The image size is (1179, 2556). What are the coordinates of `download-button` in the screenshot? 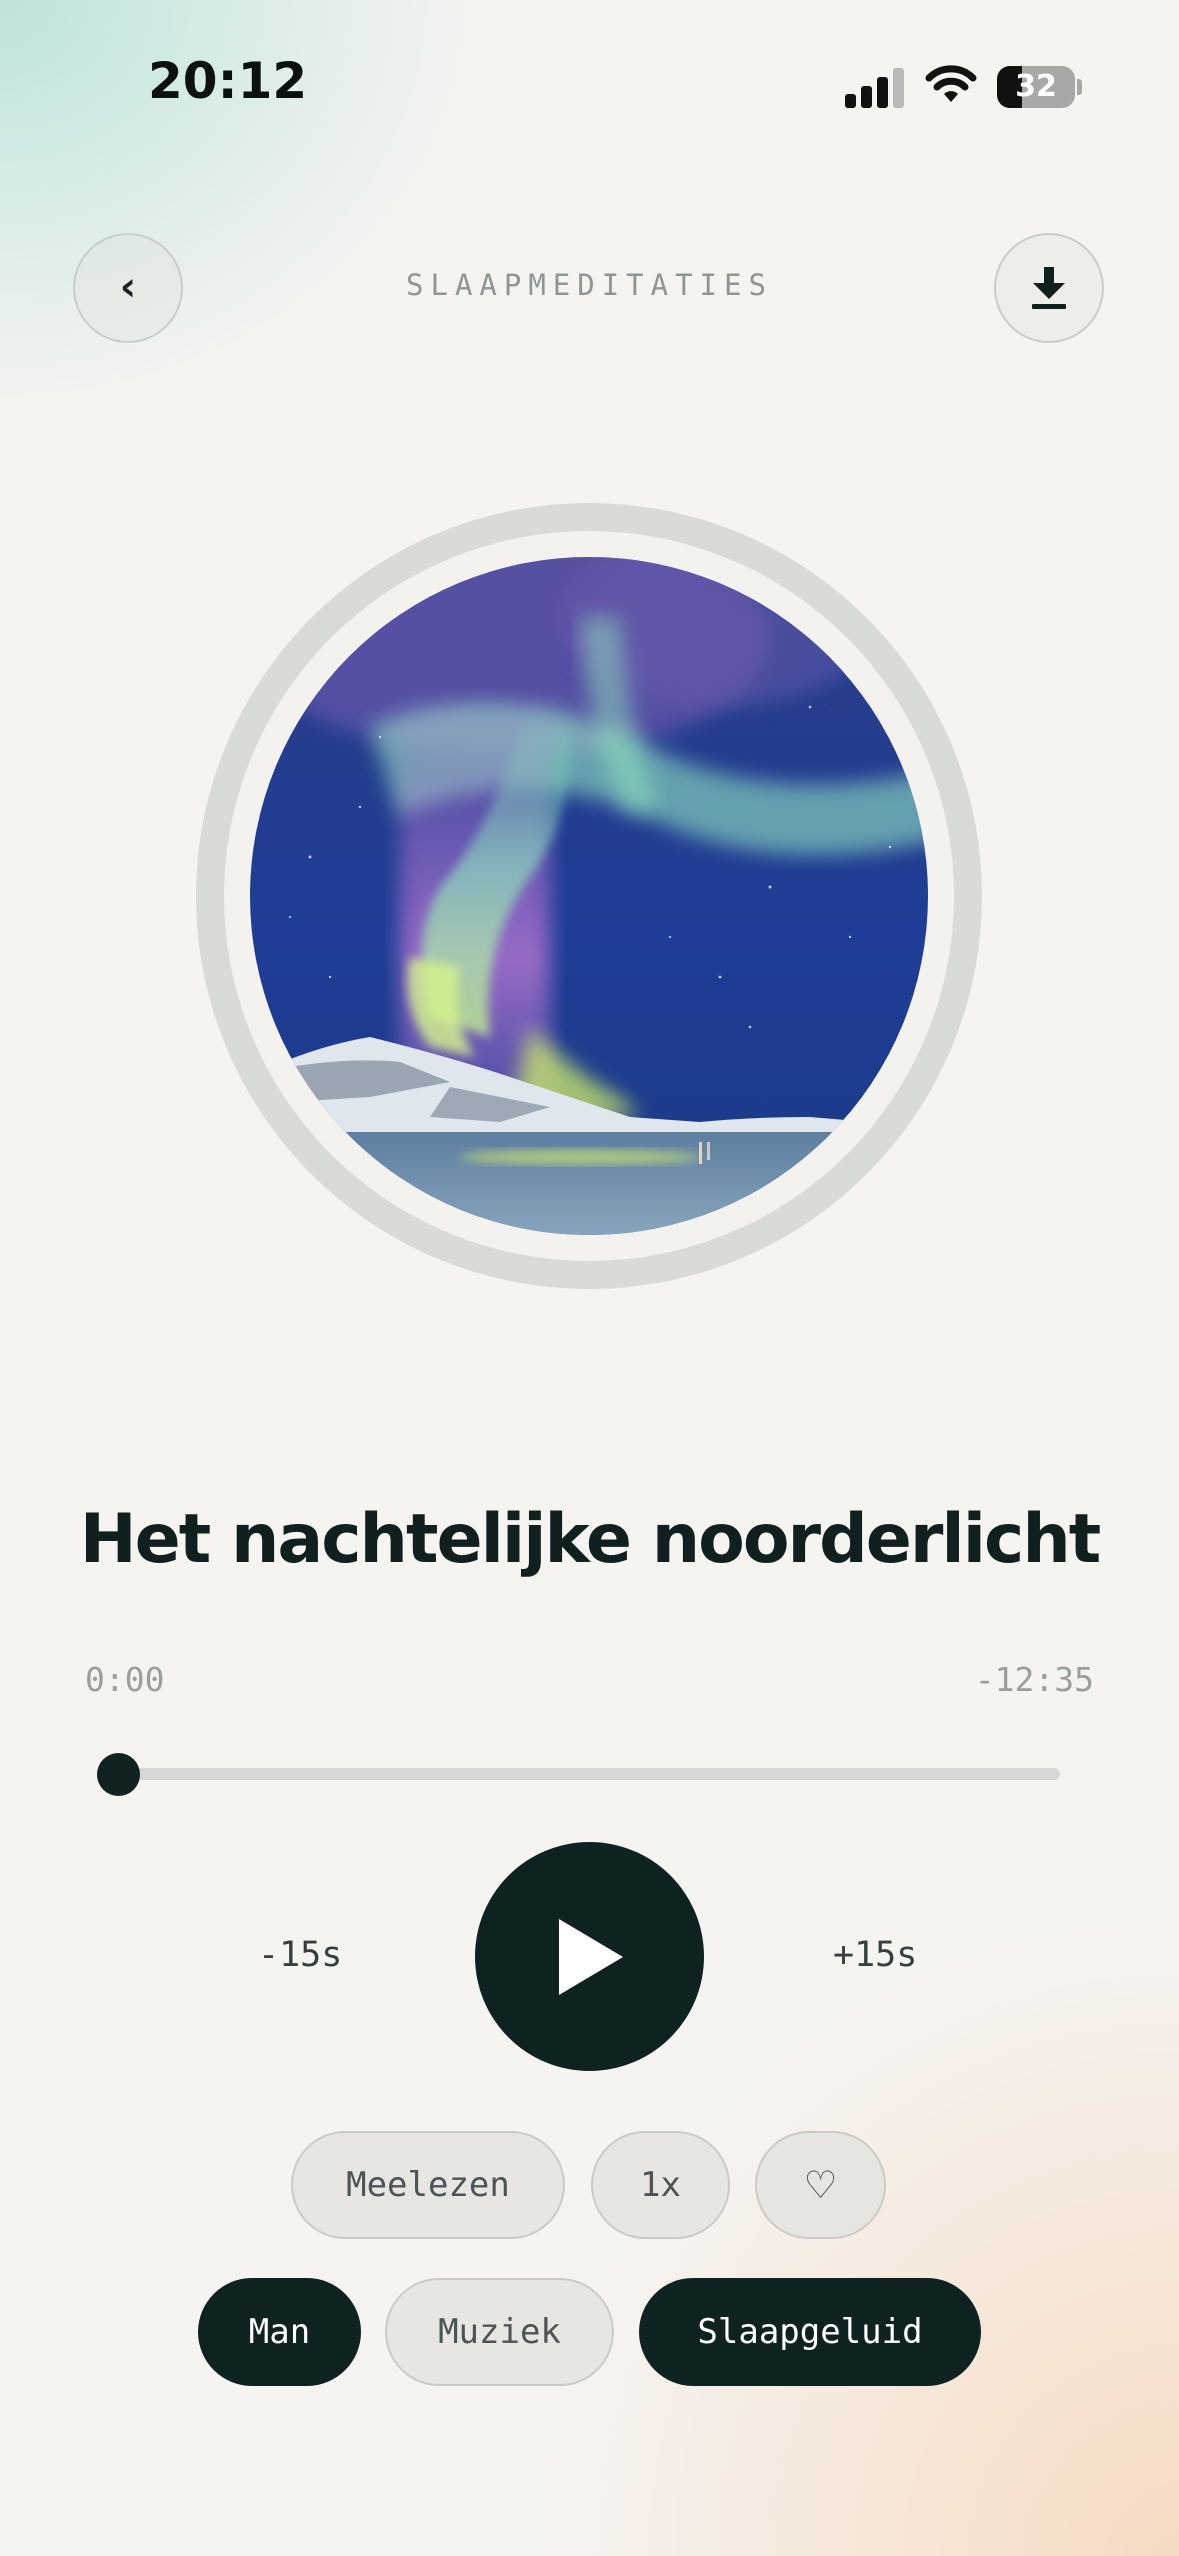 It's located at (1049, 288).